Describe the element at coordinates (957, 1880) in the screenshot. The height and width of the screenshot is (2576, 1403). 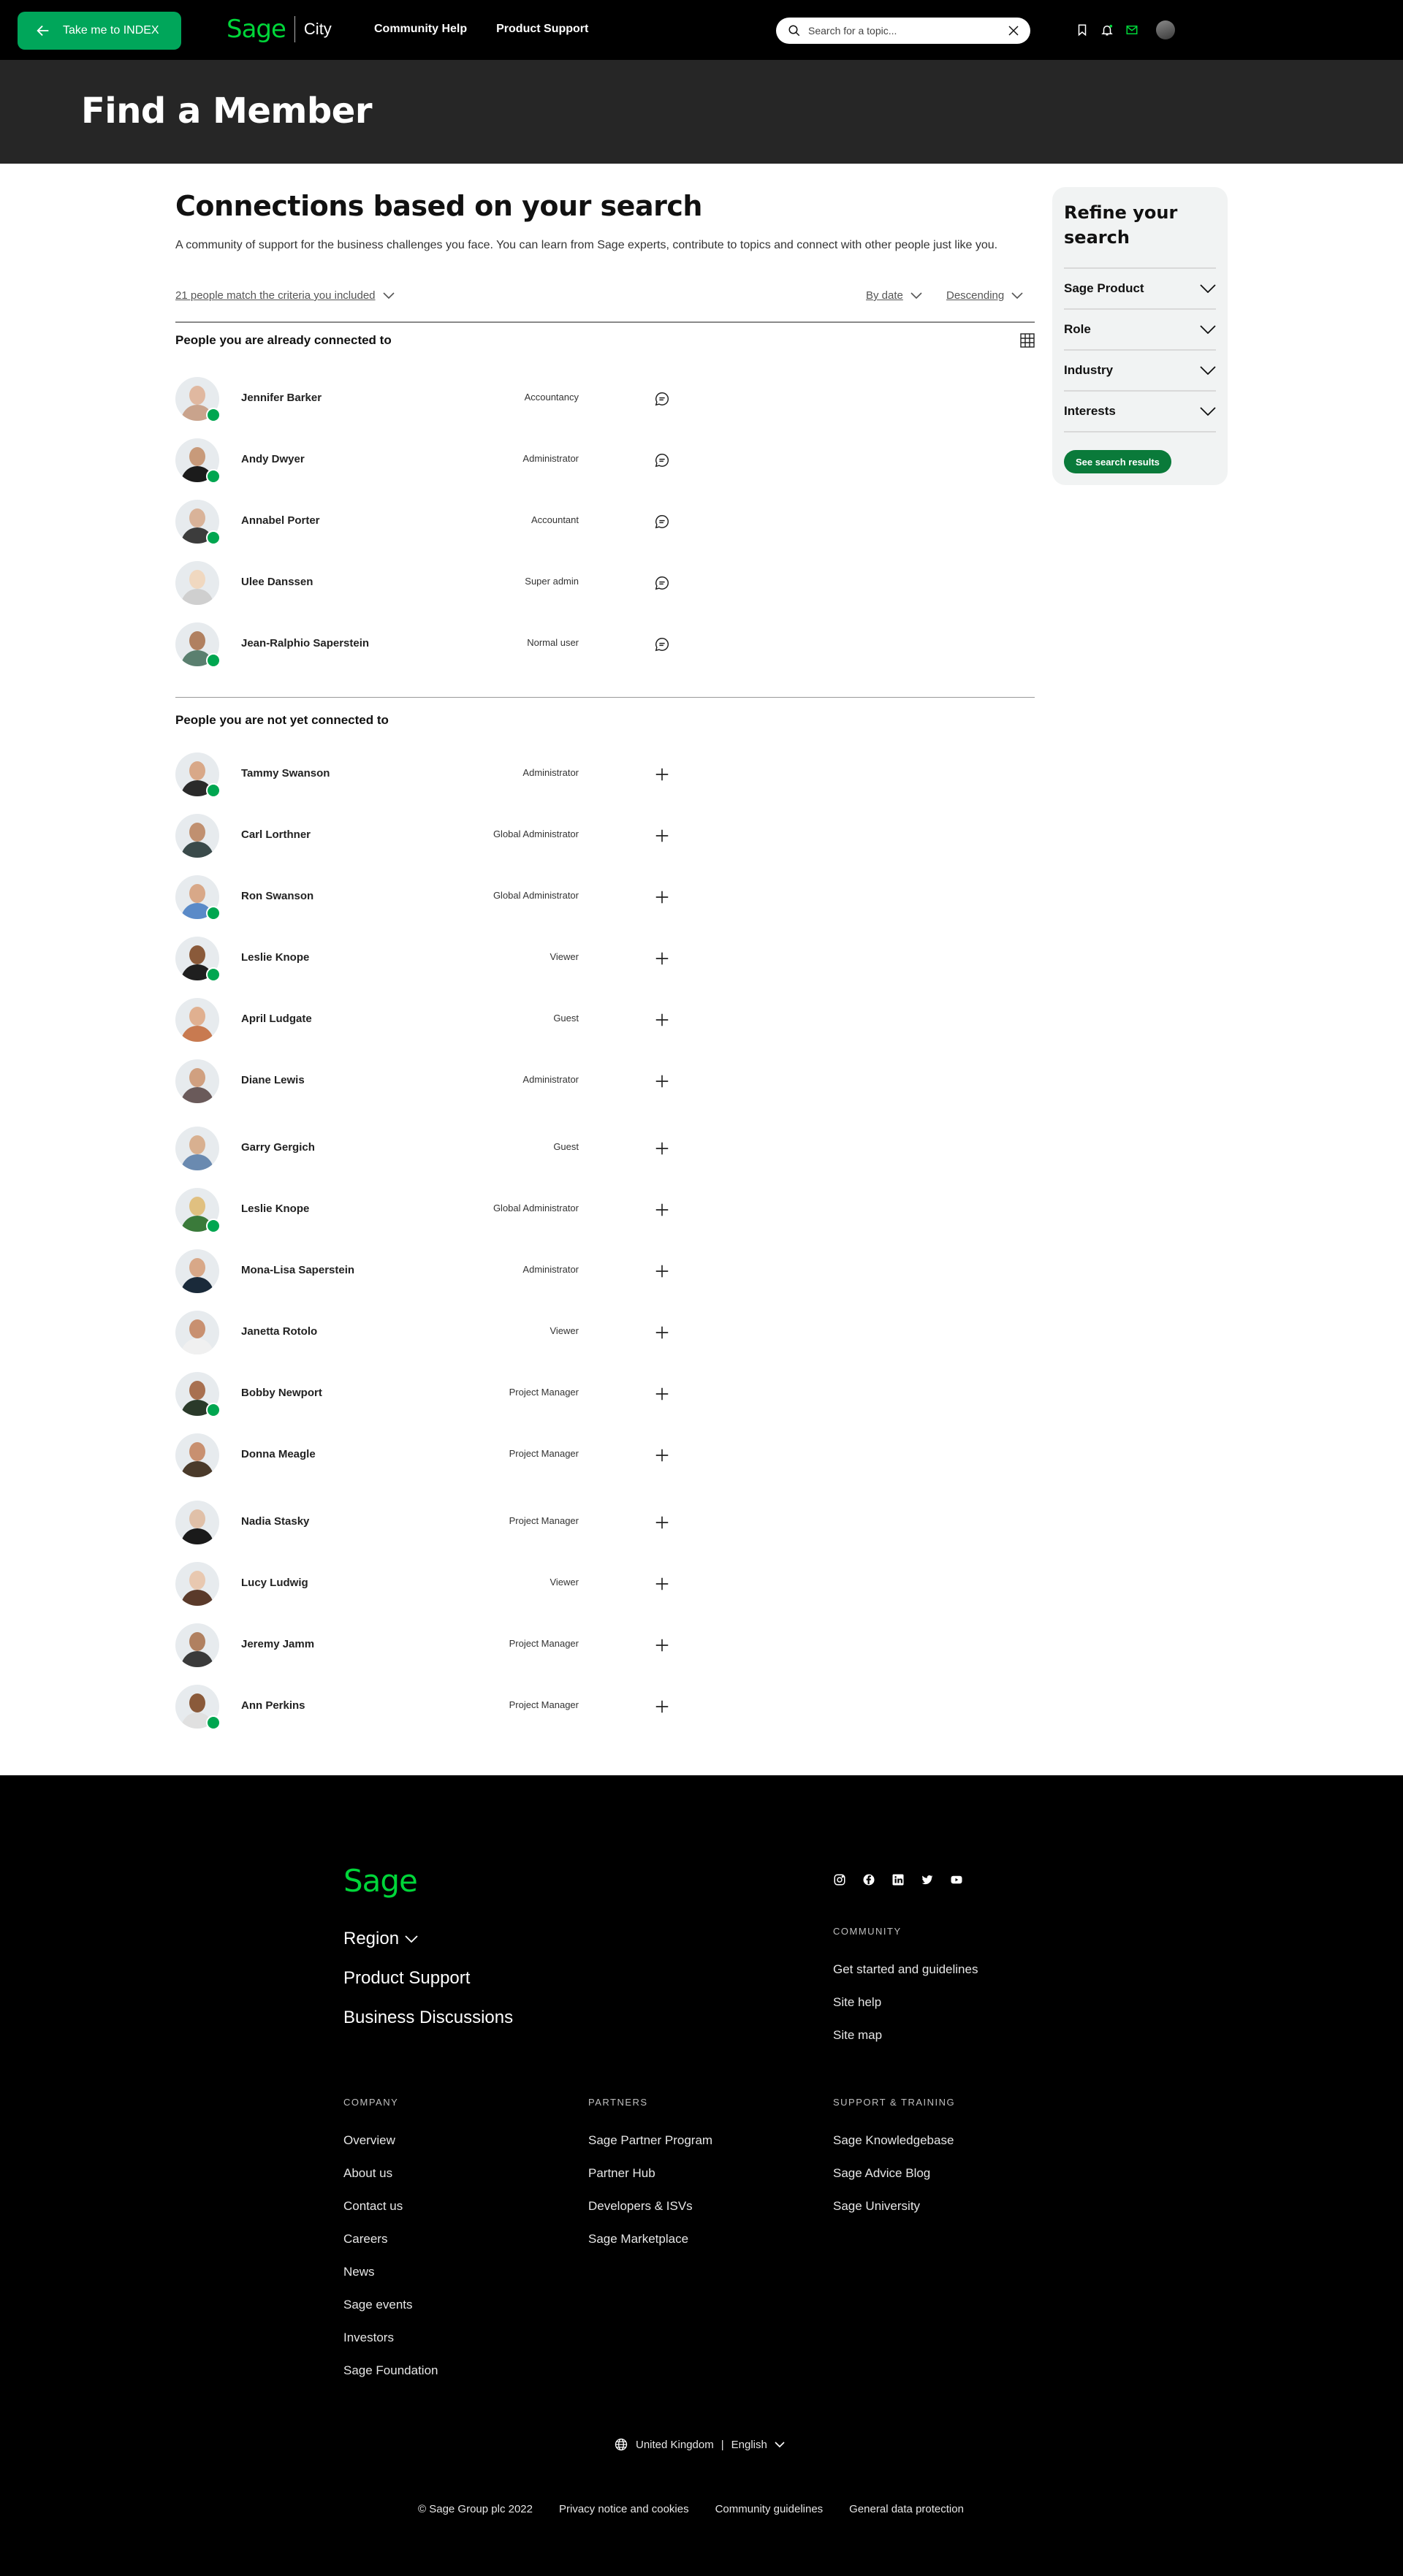
I see `youtube-icon` at that location.